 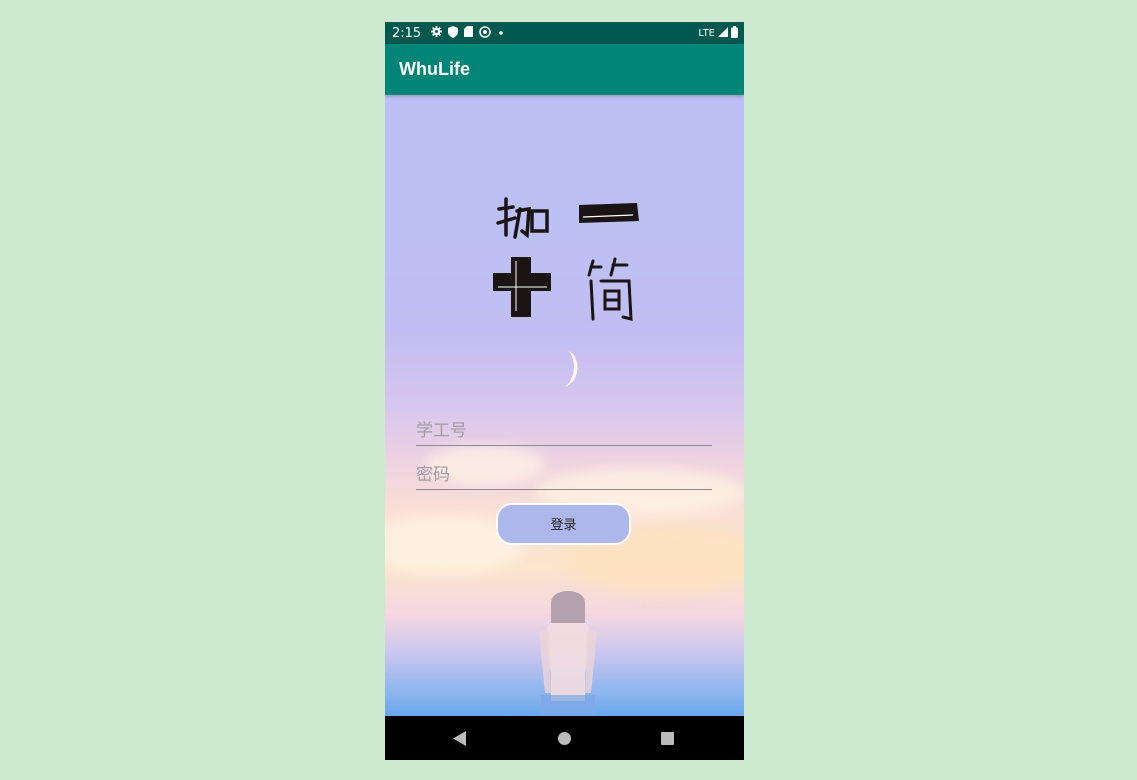 What do you see at coordinates (563, 524) in the screenshot?
I see `login-button: 登录` at bounding box center [563, 524].